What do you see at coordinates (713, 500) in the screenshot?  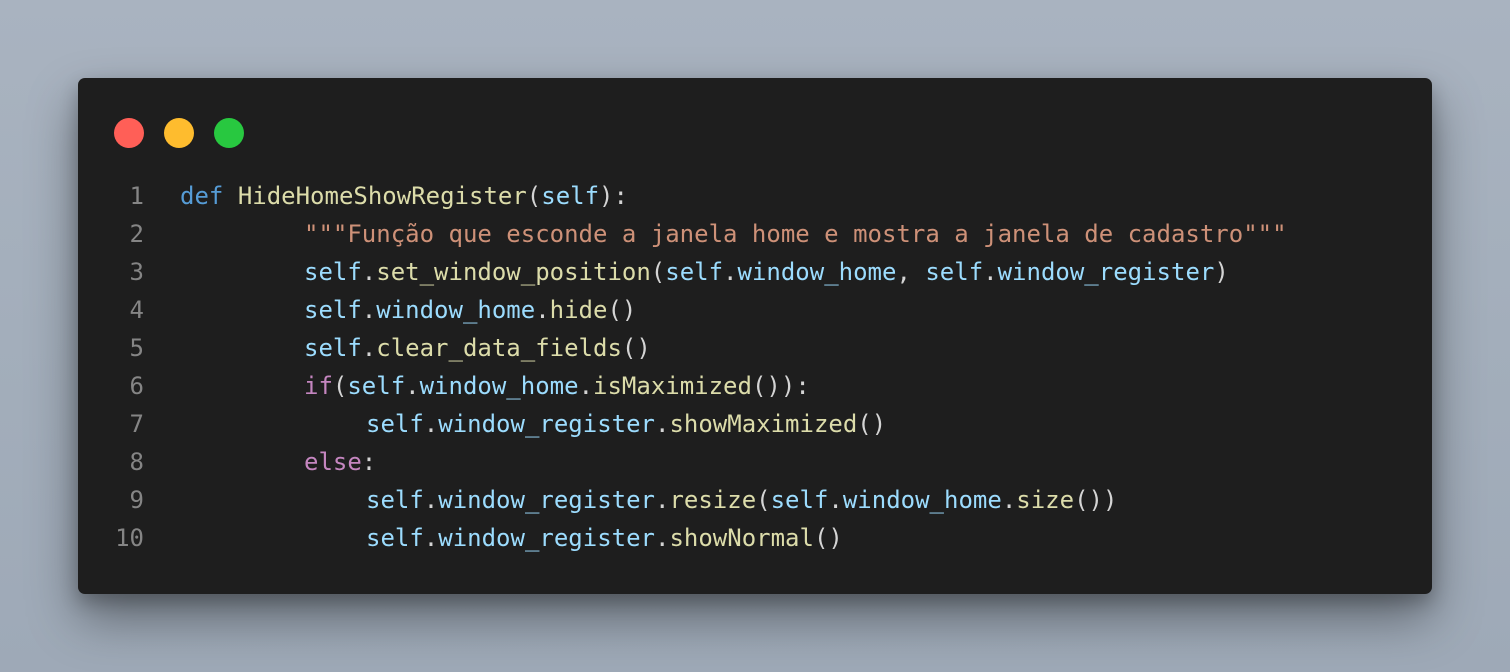 I see `code-token: resize` at bounding box center [713, 500].